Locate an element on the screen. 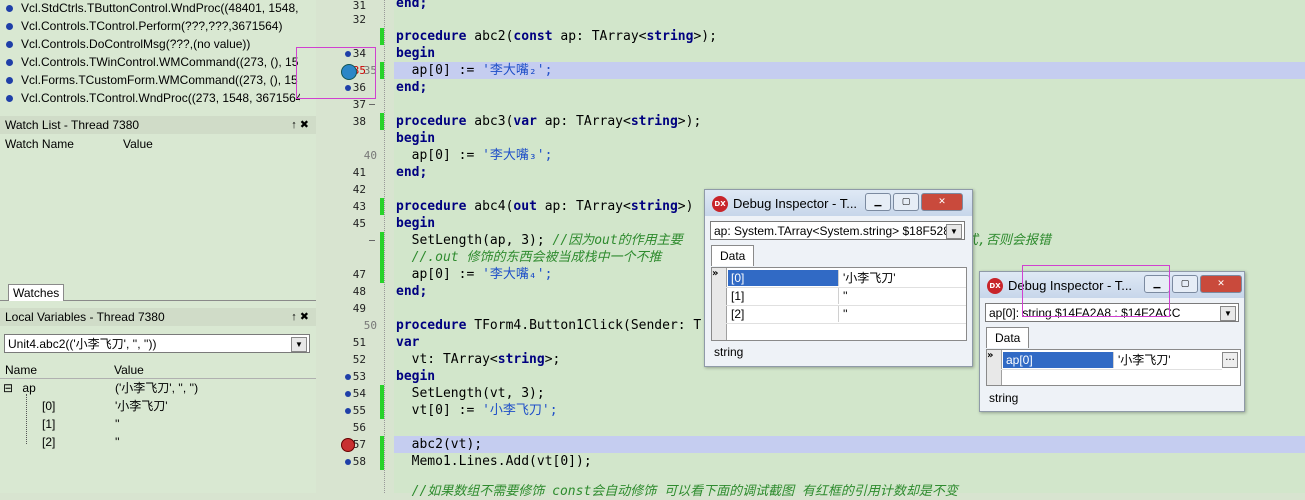 The width and height of the screenshot is (1305, 500). data-grid: » [0] '小李飞刀' [1] '' [2] '' is located at coordinates (839, 304).